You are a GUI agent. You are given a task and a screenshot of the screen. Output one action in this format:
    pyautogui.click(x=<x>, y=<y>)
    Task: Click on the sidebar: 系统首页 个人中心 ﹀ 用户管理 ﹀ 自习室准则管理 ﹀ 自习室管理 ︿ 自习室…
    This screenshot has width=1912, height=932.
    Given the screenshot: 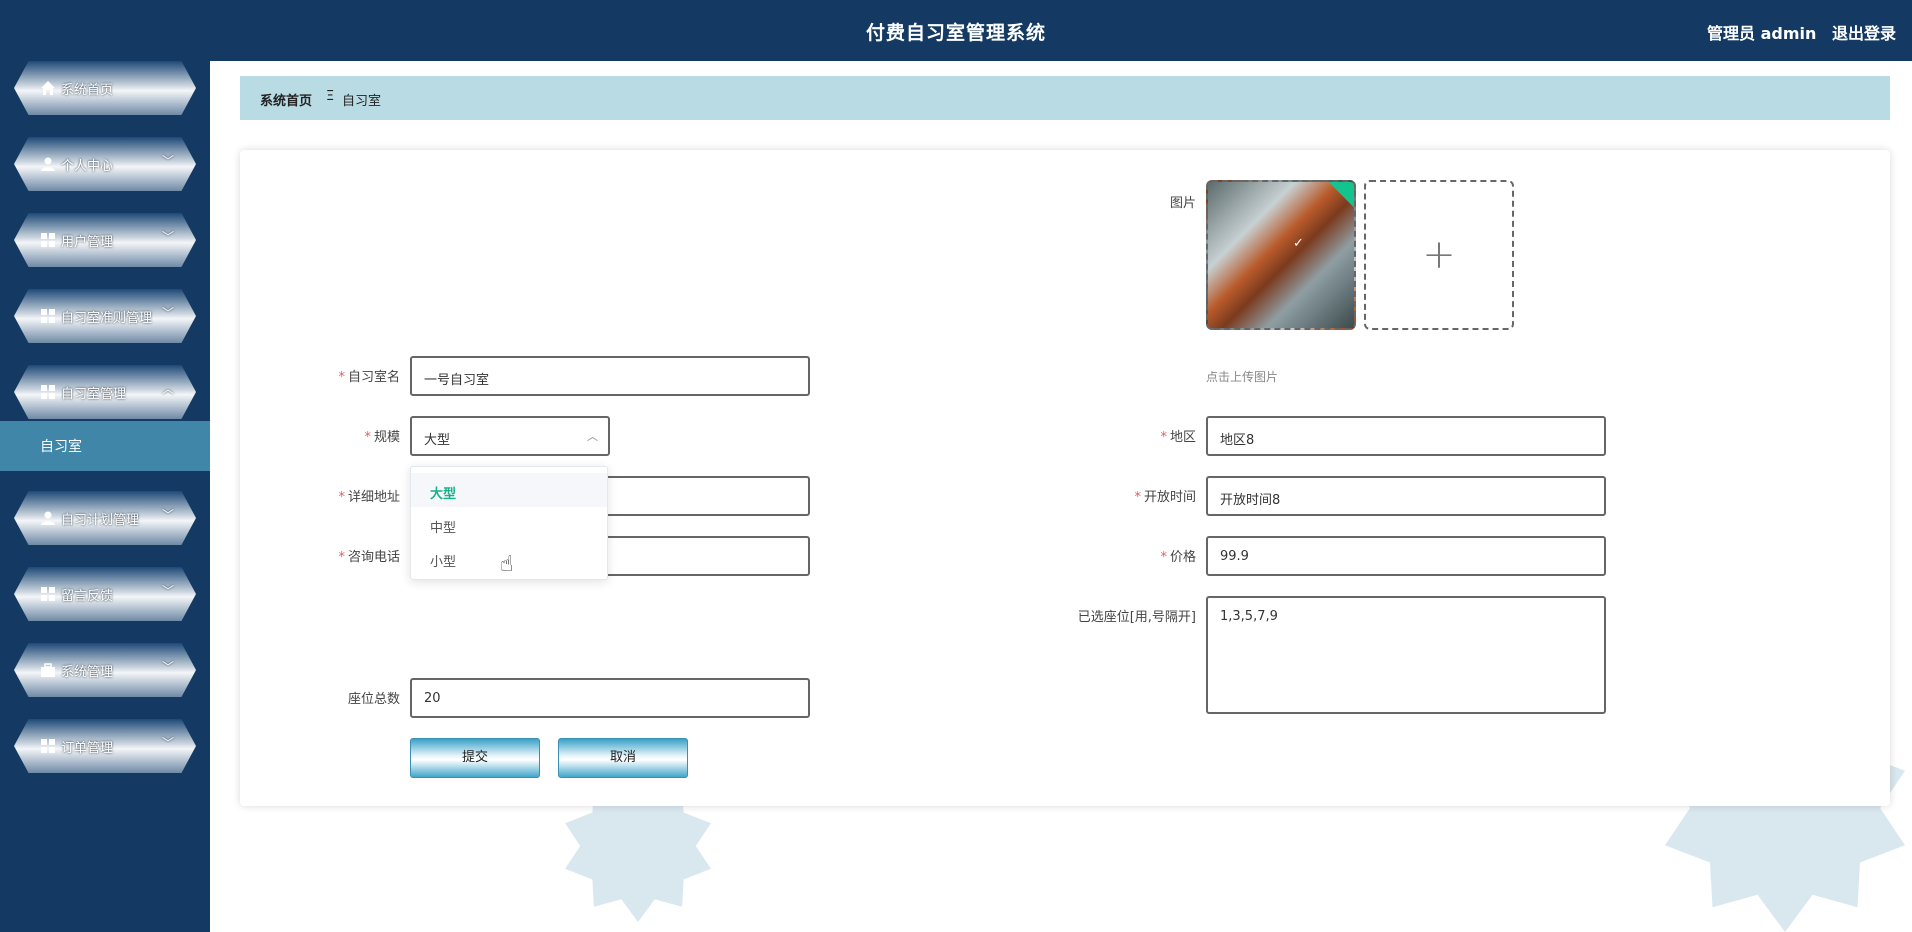 What is the action you would take?
    pyautogui.click(x=105, y=496)
    